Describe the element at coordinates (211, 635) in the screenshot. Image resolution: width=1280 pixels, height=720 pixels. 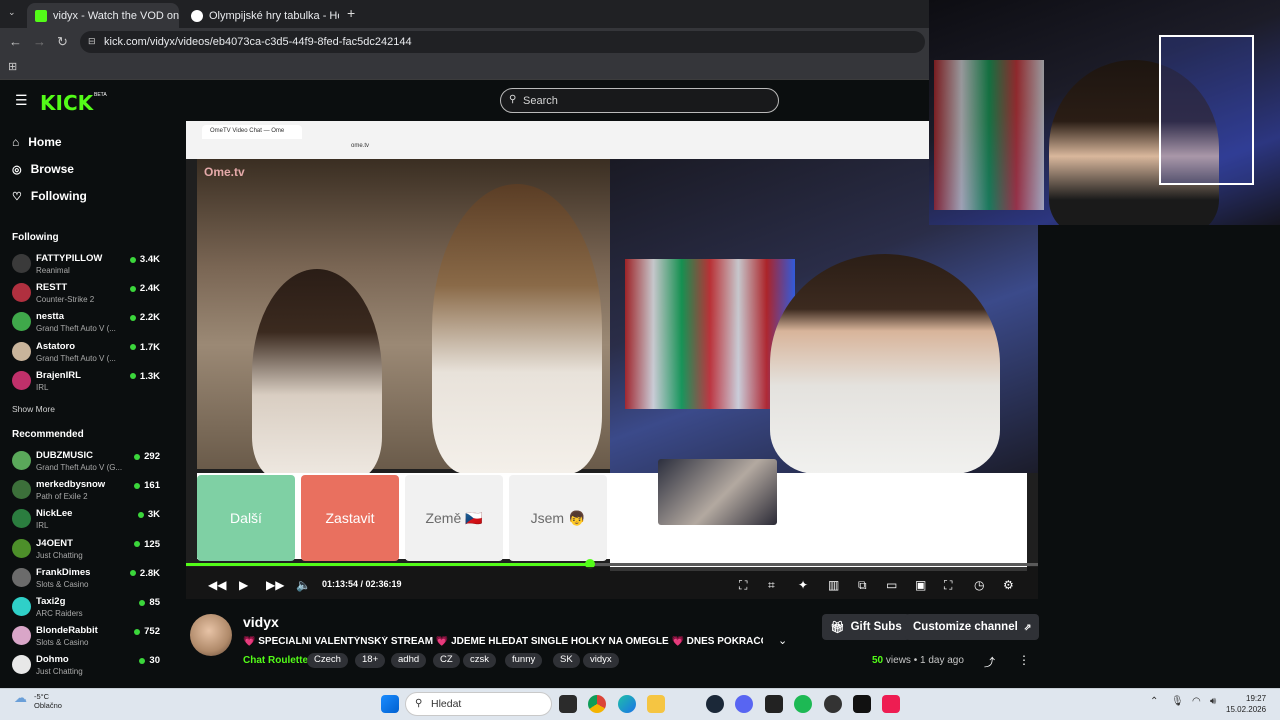
I see `channel-avatar` at that location.